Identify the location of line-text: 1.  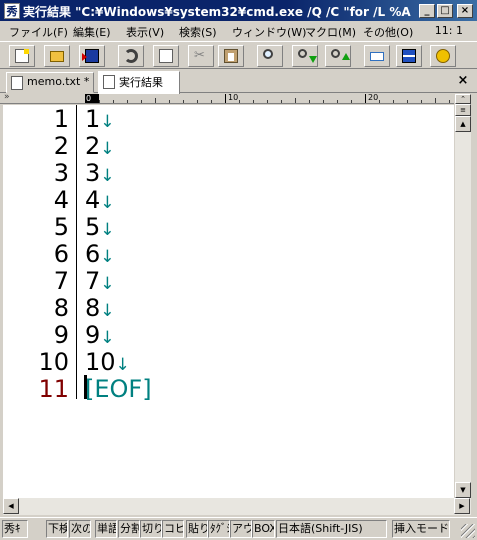
(93, 119).